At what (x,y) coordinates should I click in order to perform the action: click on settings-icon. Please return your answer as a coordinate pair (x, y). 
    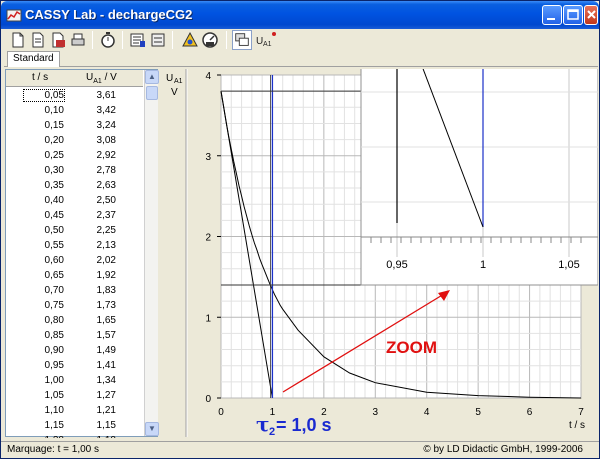
    Looking at the image, I should click on (138, 40).